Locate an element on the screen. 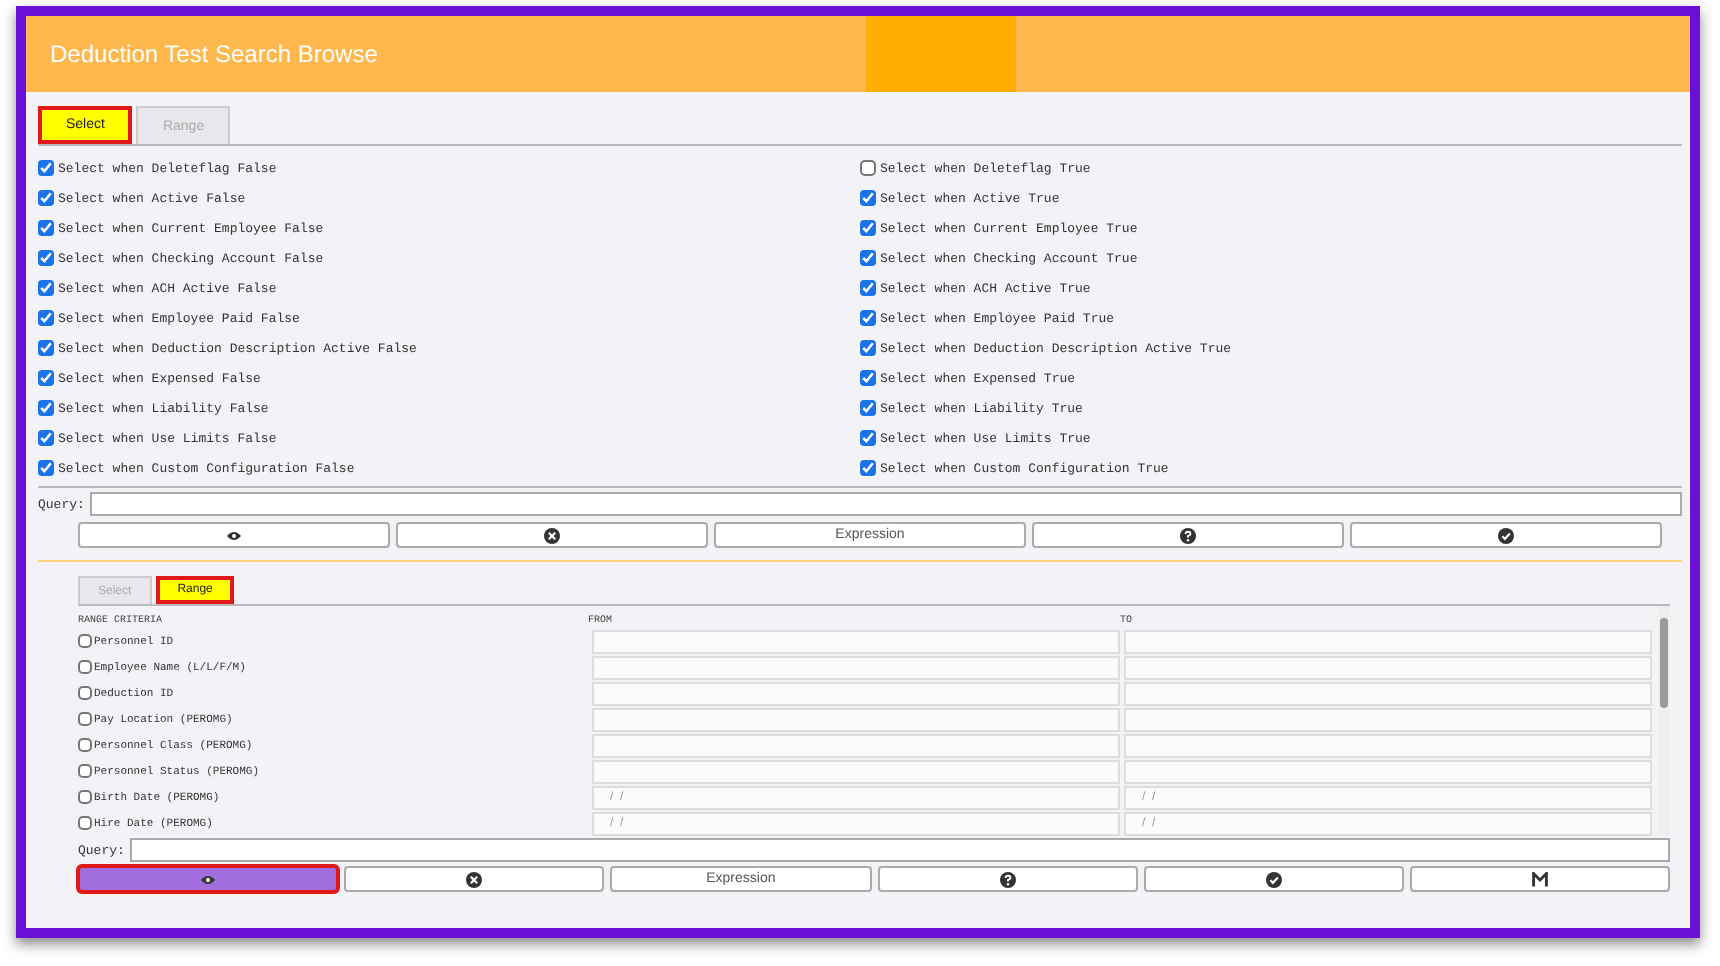  clear-button is located at coordinates (474, 879).